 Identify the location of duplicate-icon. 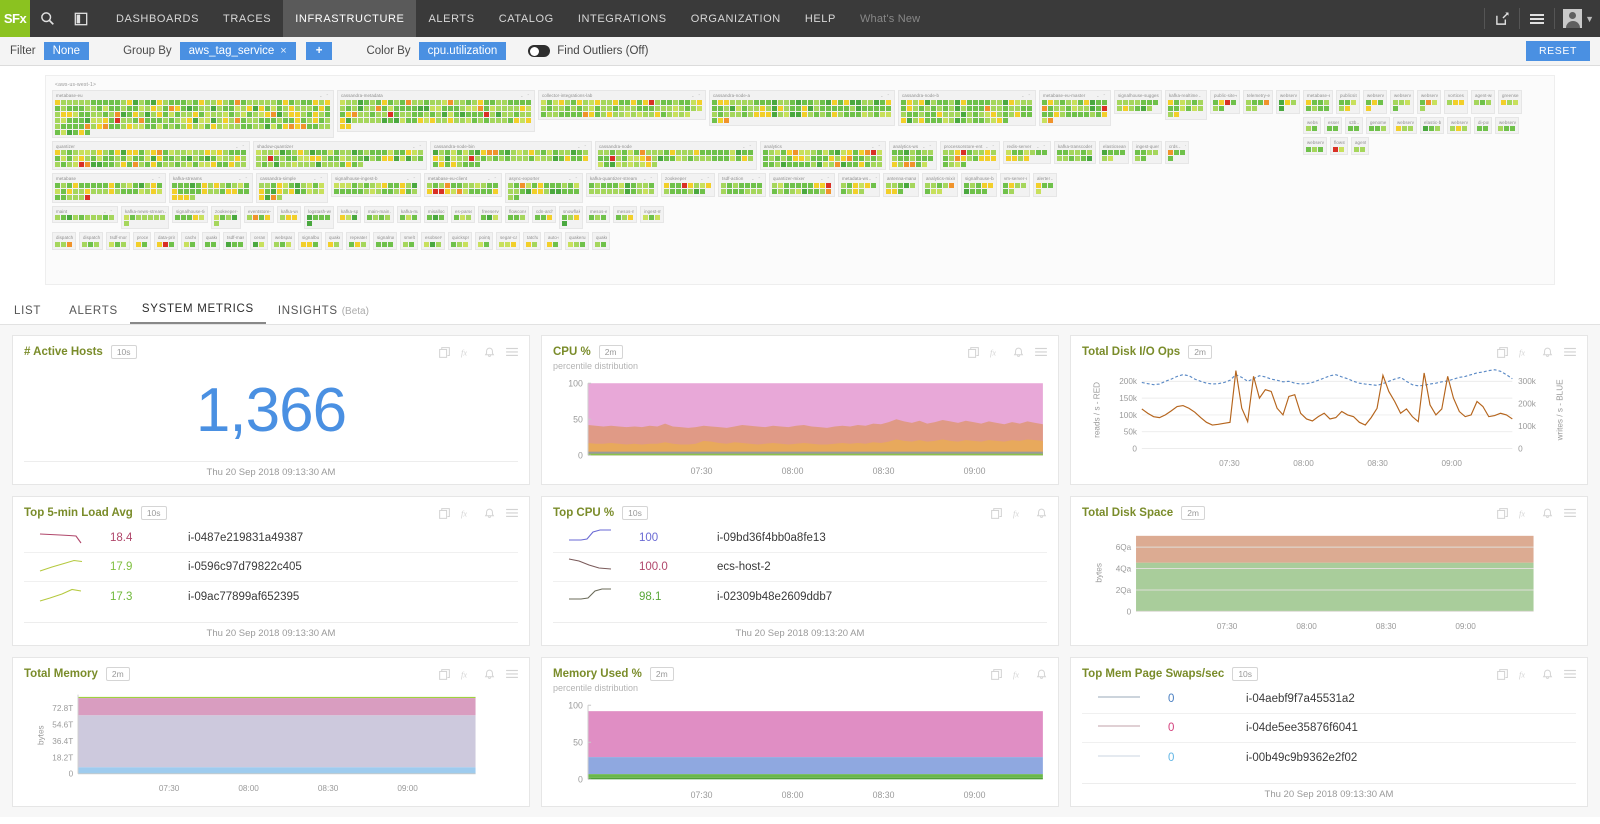
(444, 674).